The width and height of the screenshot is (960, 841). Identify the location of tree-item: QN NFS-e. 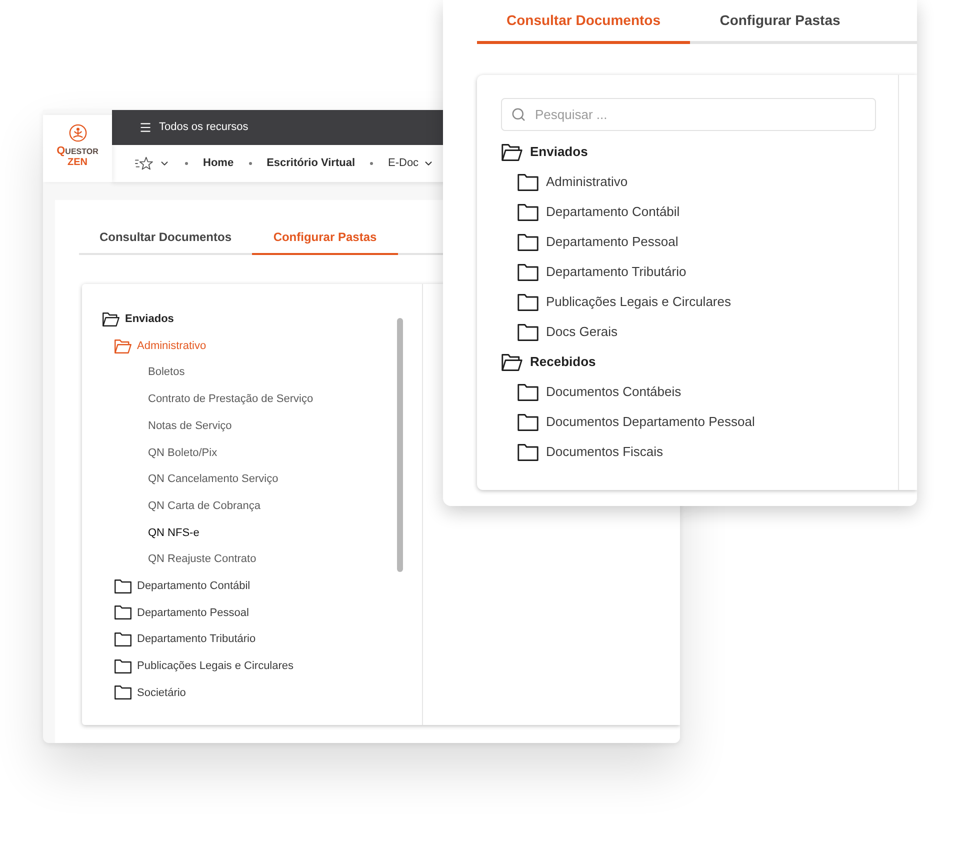
(174, 533).